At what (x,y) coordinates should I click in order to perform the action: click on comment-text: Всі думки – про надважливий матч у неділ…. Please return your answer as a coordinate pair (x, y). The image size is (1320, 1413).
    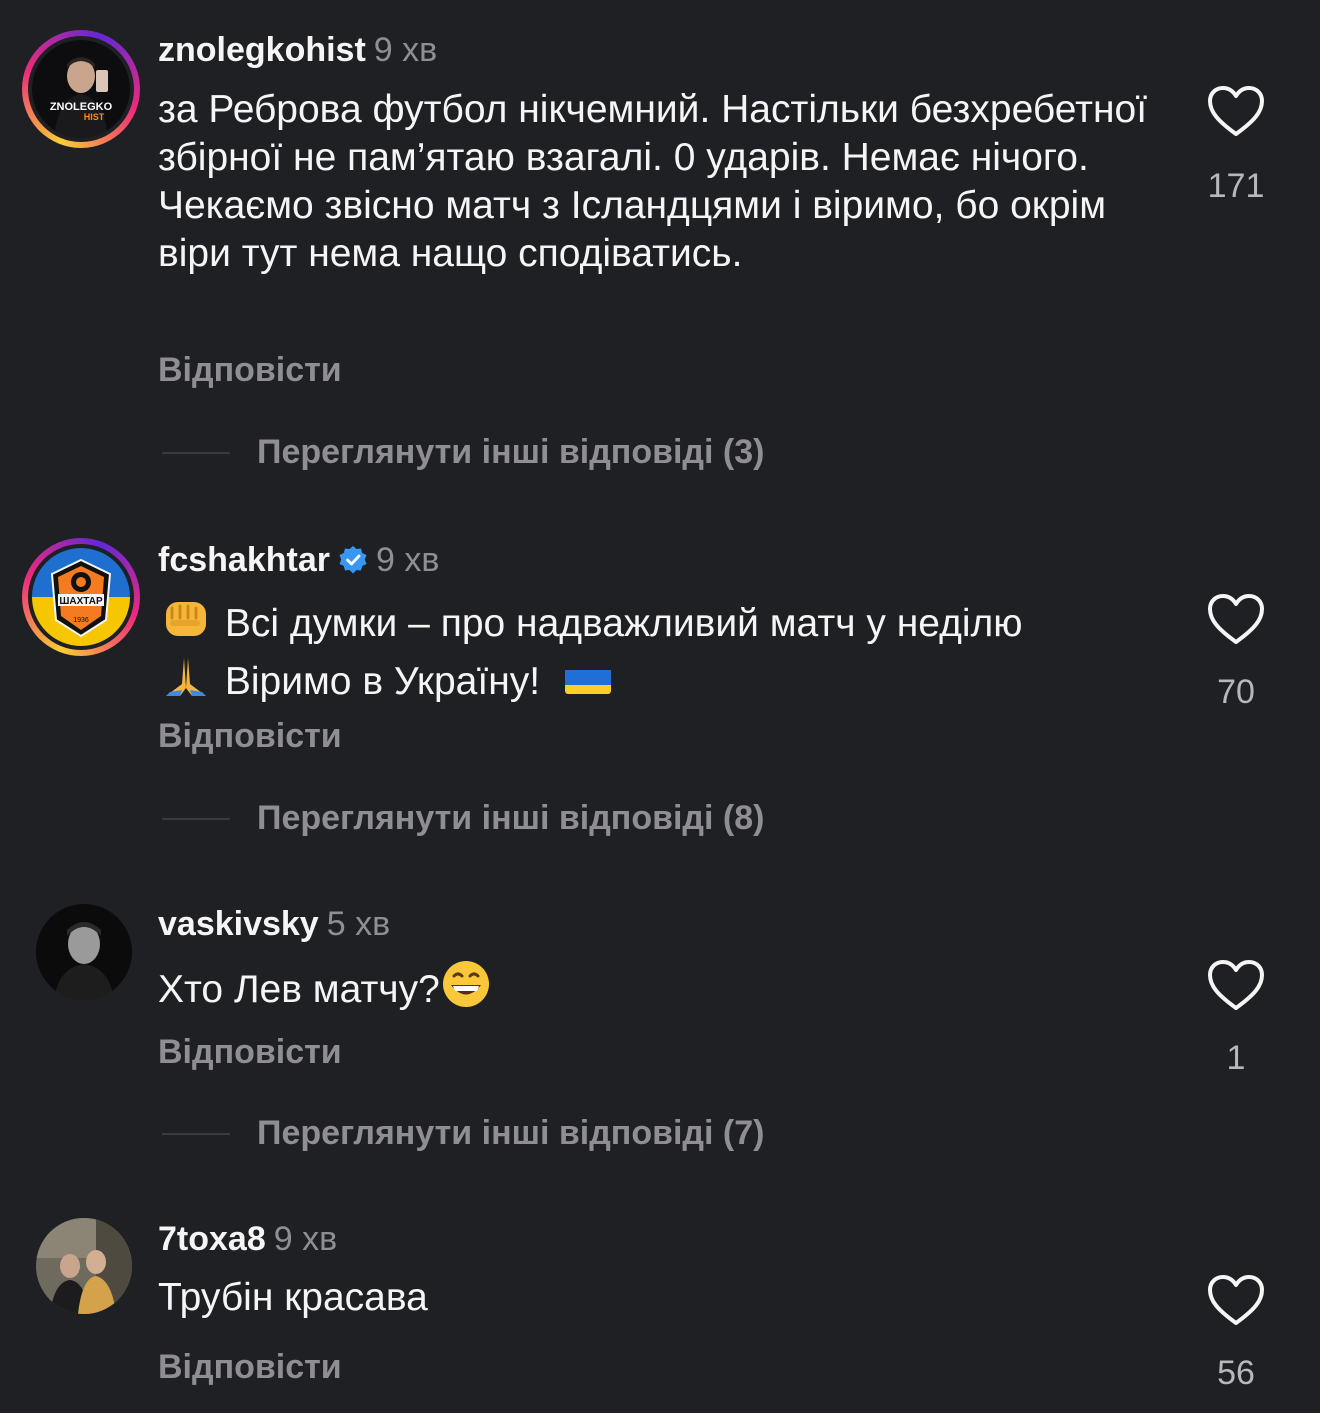
    Looking at the image, I should click on (663, 654).